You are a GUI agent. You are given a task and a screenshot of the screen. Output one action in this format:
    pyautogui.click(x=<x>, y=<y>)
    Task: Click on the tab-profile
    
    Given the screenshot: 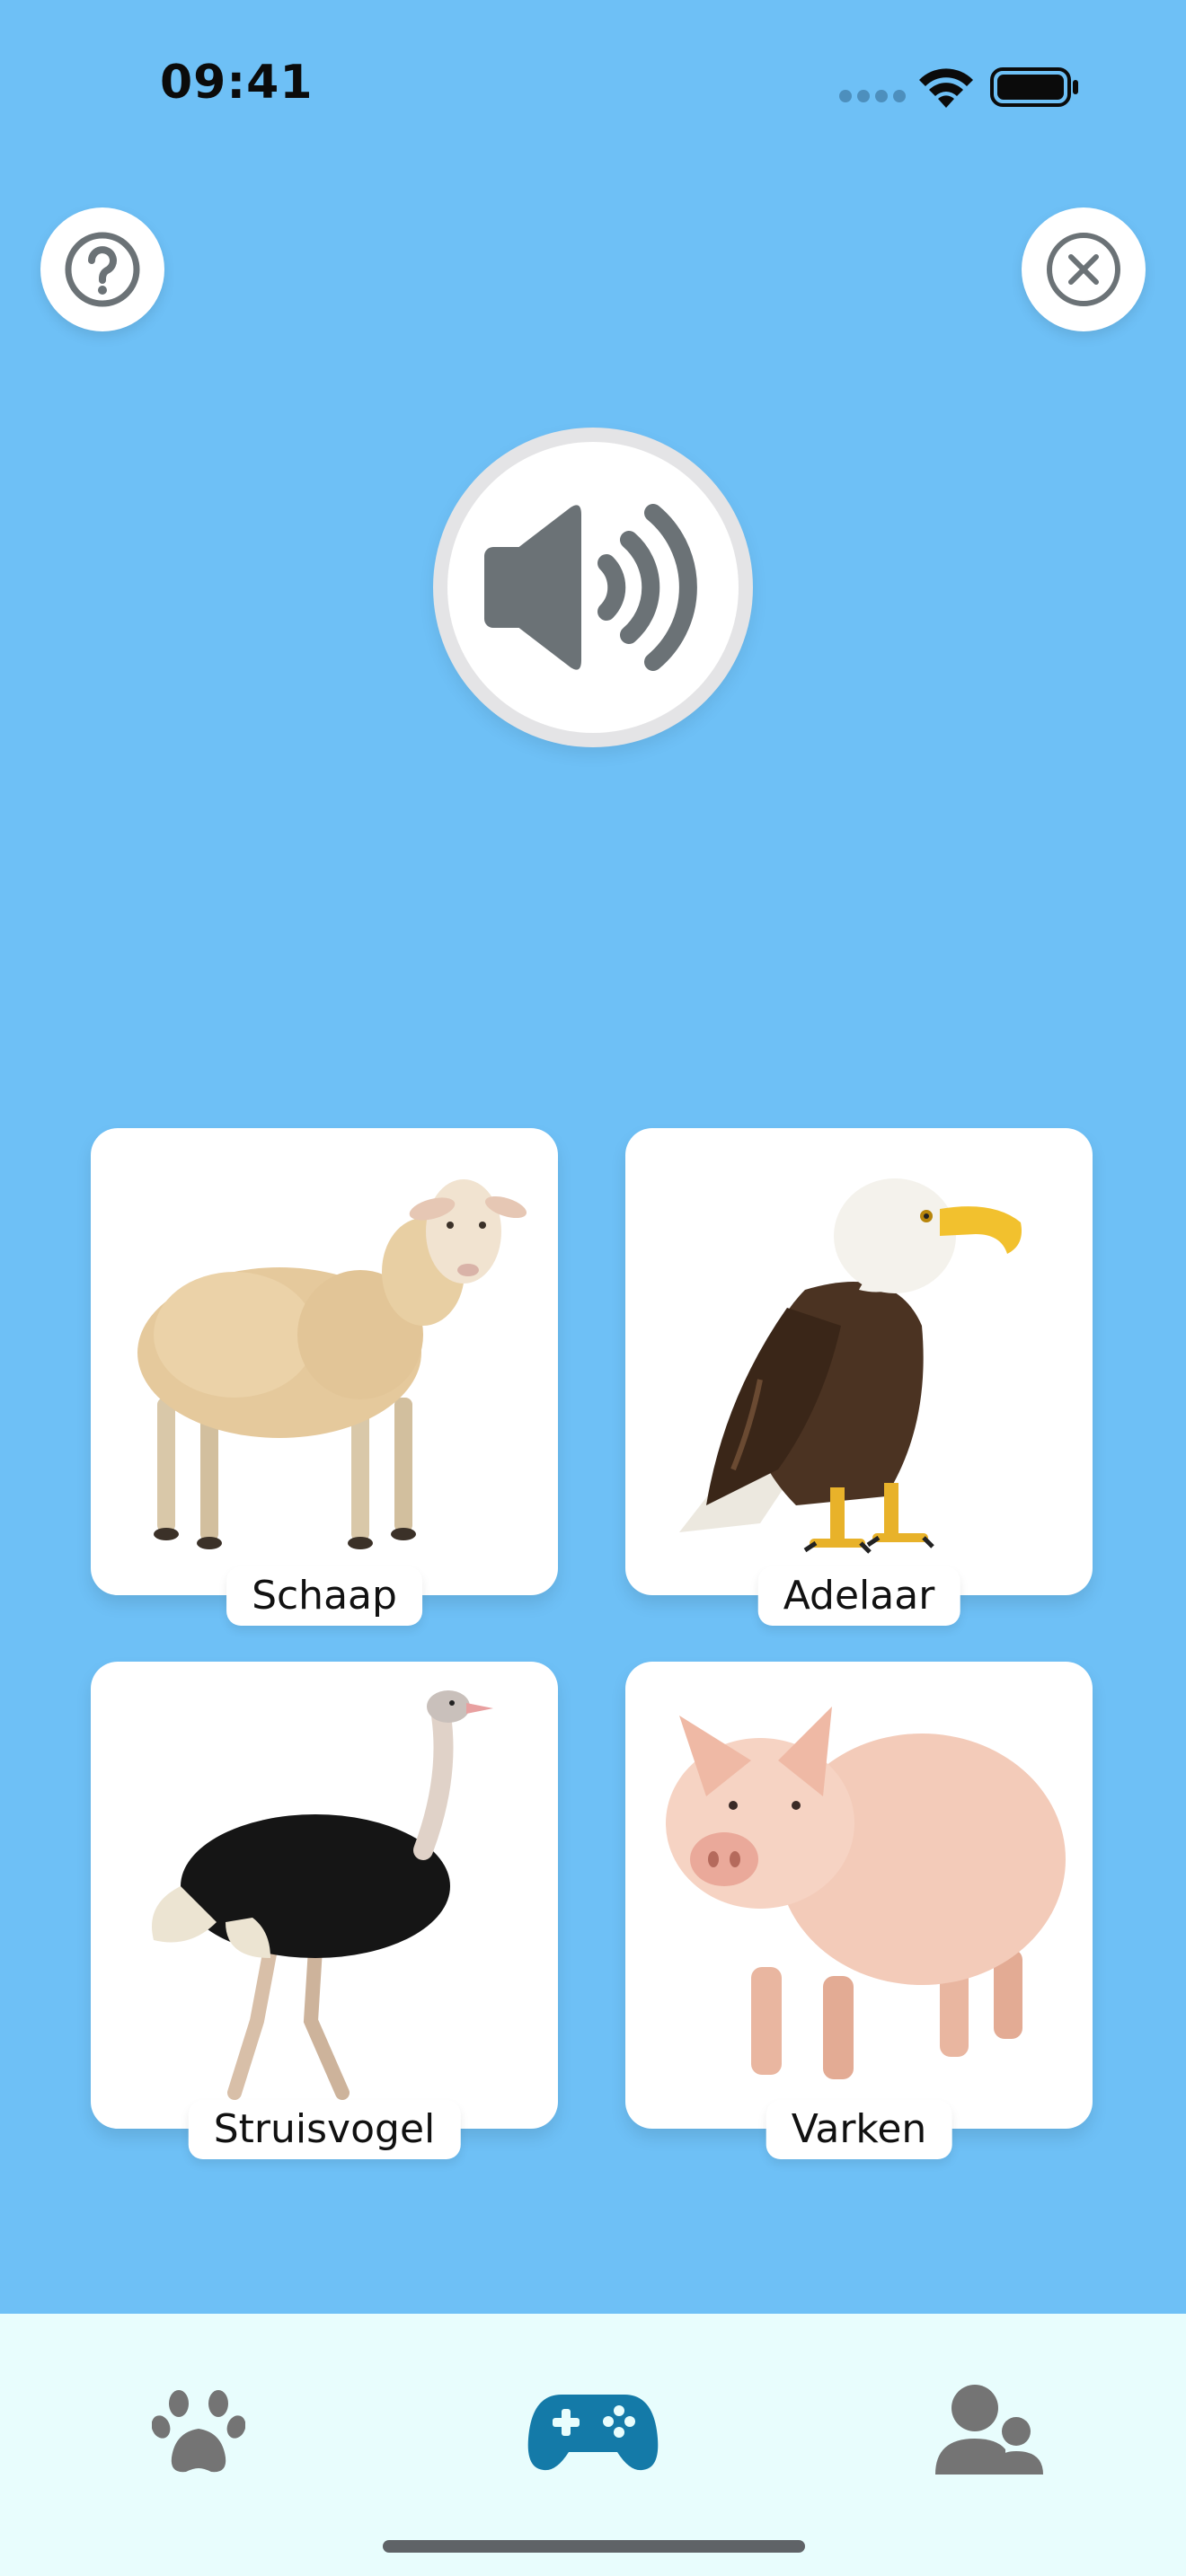 What is the action you would take?
    pyautogui.click(x=989, y=2430)
    